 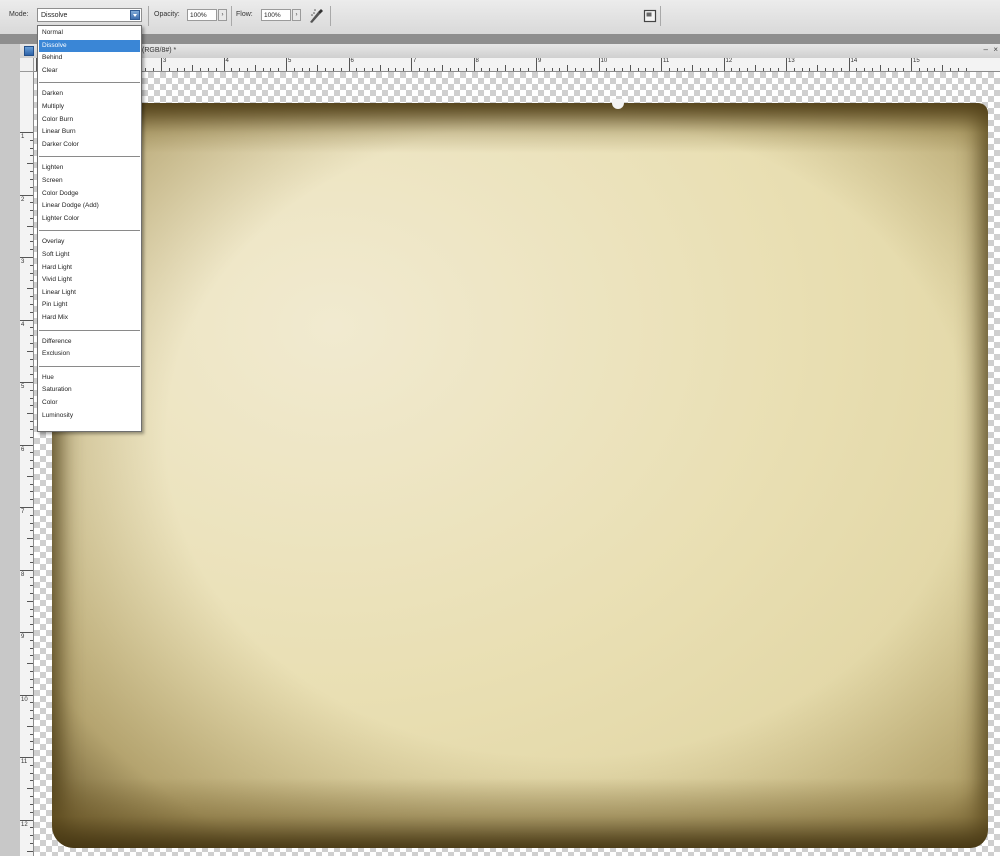 What do you see at coordinates (27, 464) in the screenshot?
I see `vertical-ruler: 1 2 3 4 5 6 7 8 9 10 11 12` at bounding box center [27, 464].